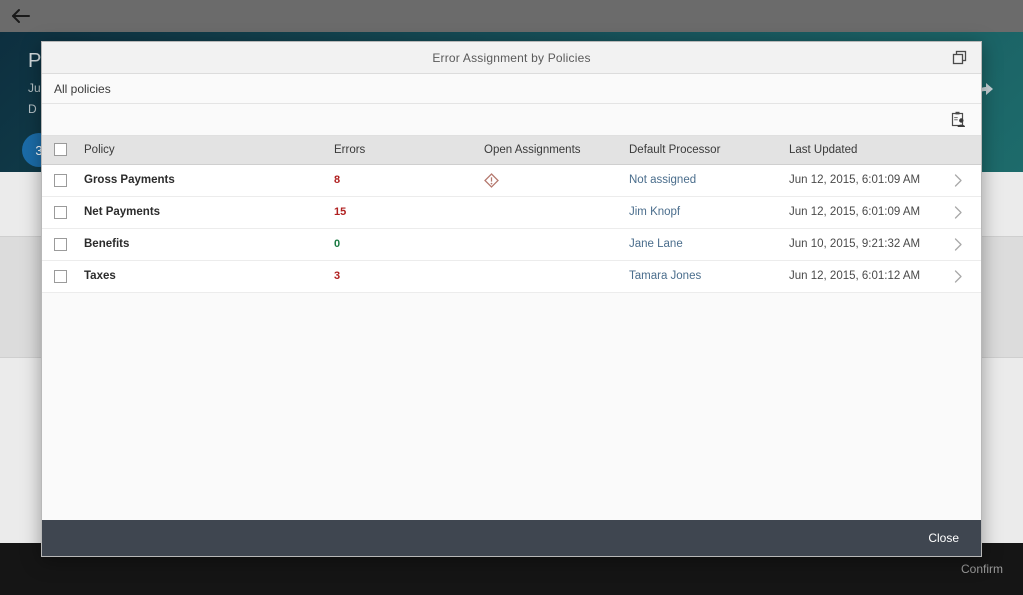 This screenshot has width=1023, height=595. I want to click on warning-diamond-icon, so click(550, 180).